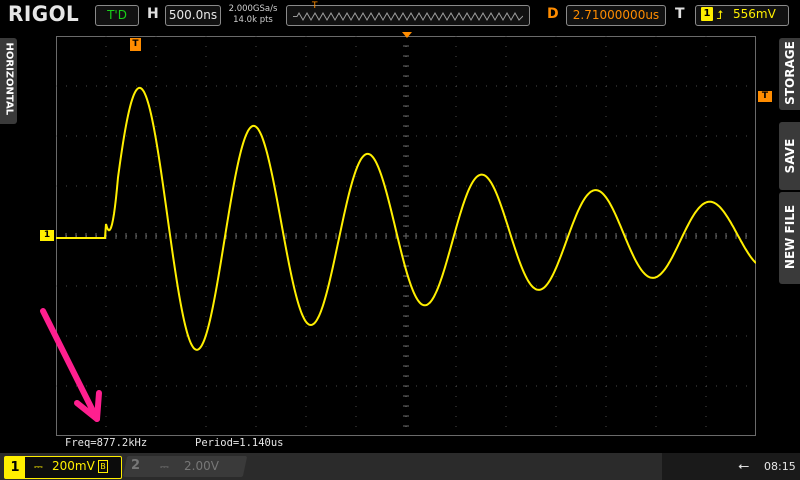  I want to click on memory-overview, so click(408, 15).